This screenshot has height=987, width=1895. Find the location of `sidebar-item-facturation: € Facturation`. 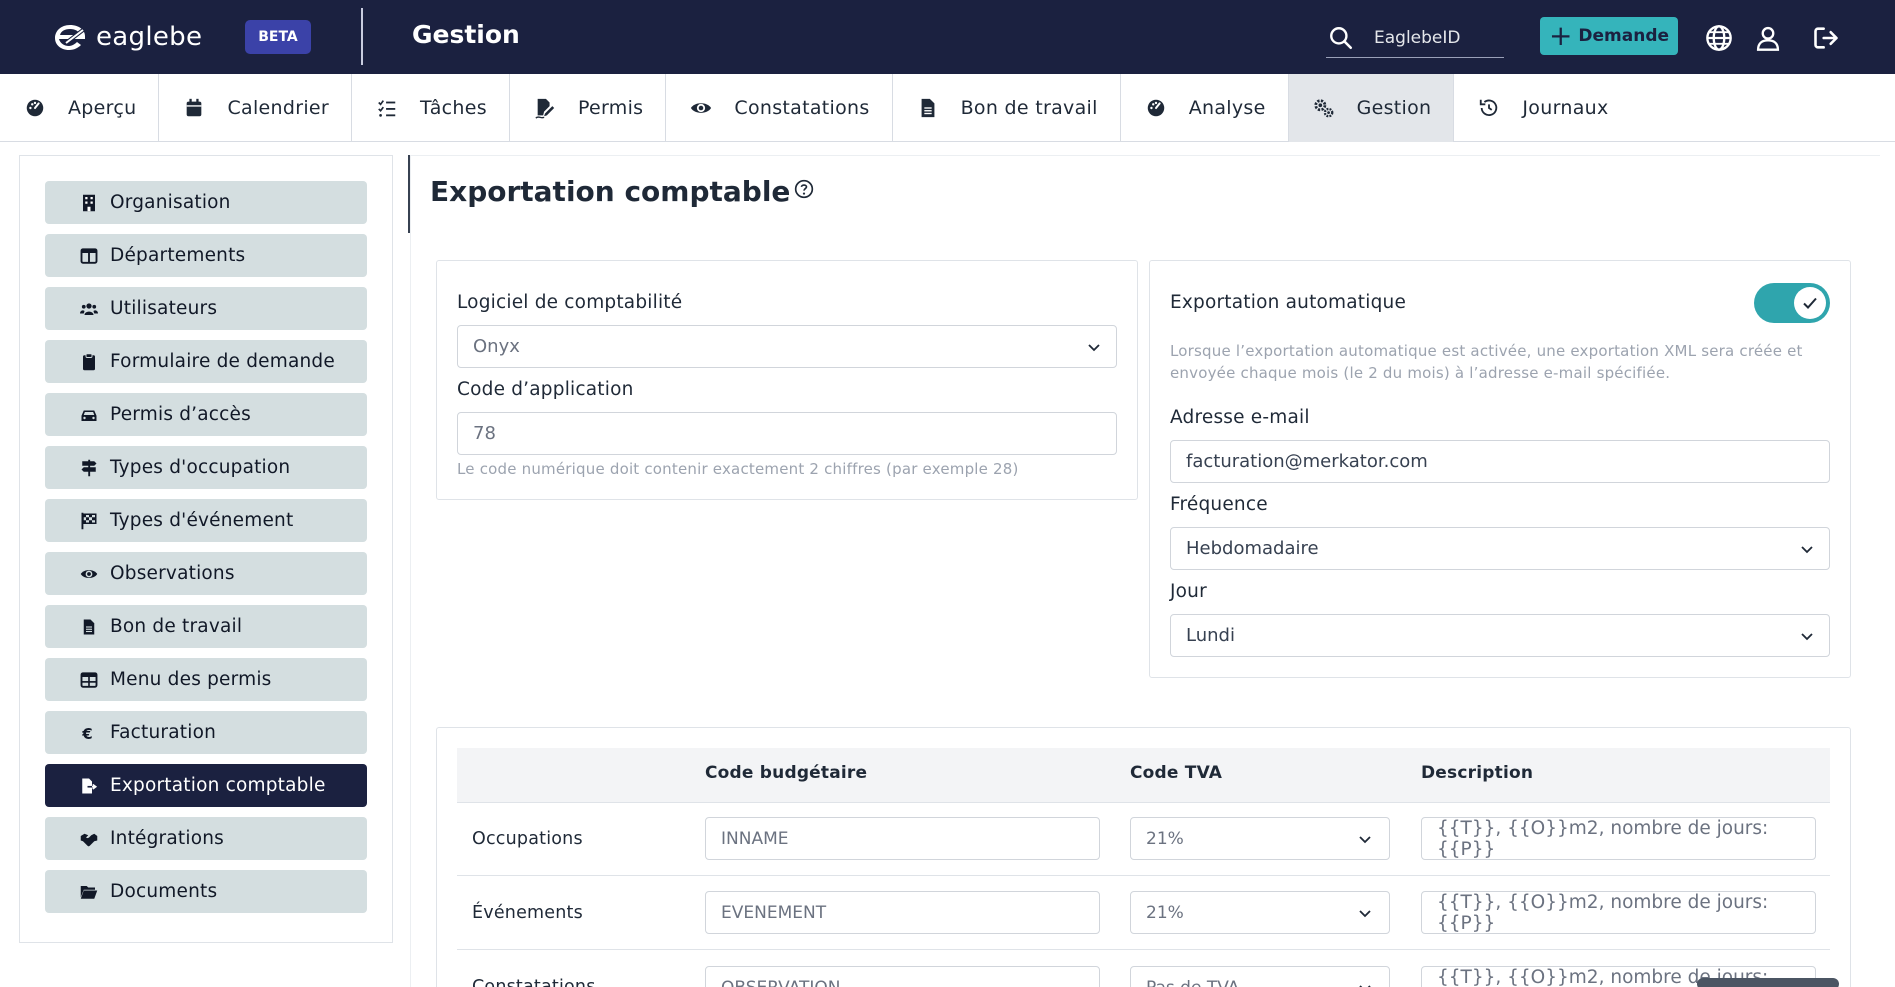

sidebar-item-facturation: € Facturation is located at coordinates (206, 732).